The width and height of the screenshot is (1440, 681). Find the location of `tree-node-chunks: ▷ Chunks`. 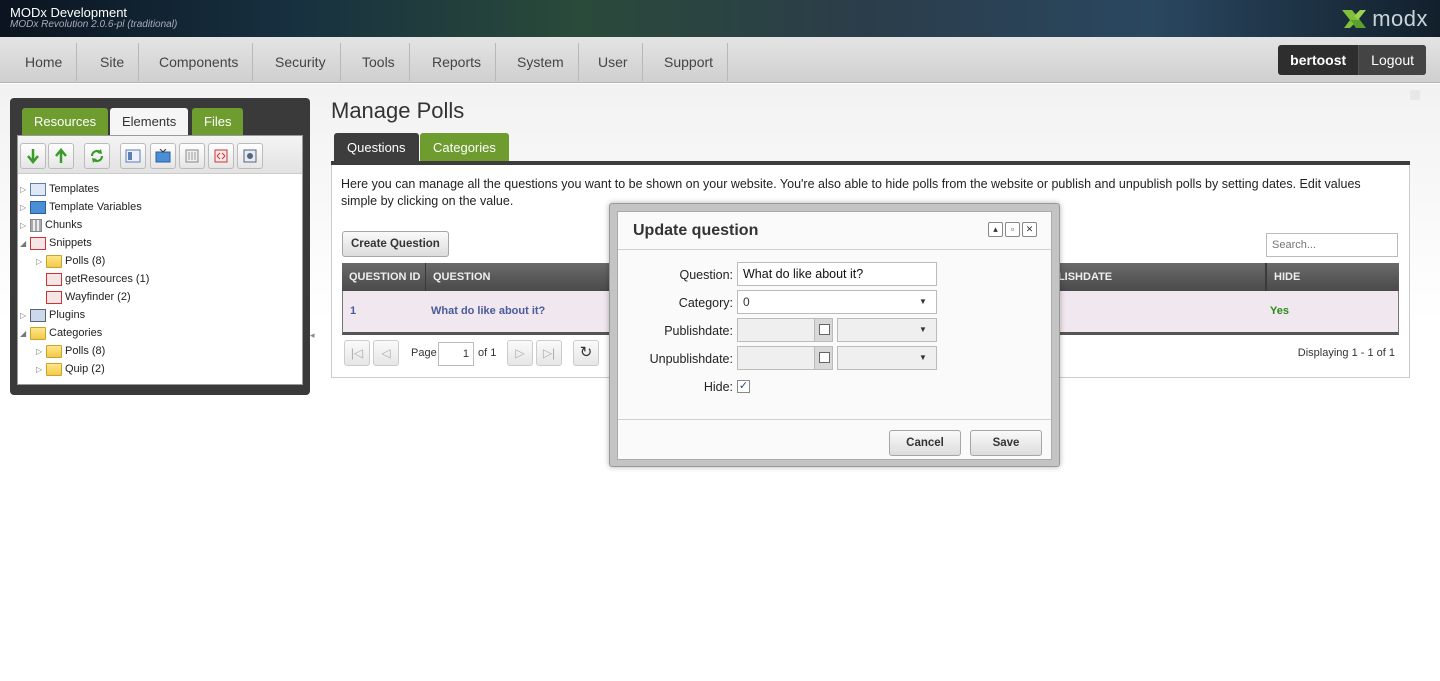

tree-node-chunks: ▷ Chunks is located at coordinates (51, 225).